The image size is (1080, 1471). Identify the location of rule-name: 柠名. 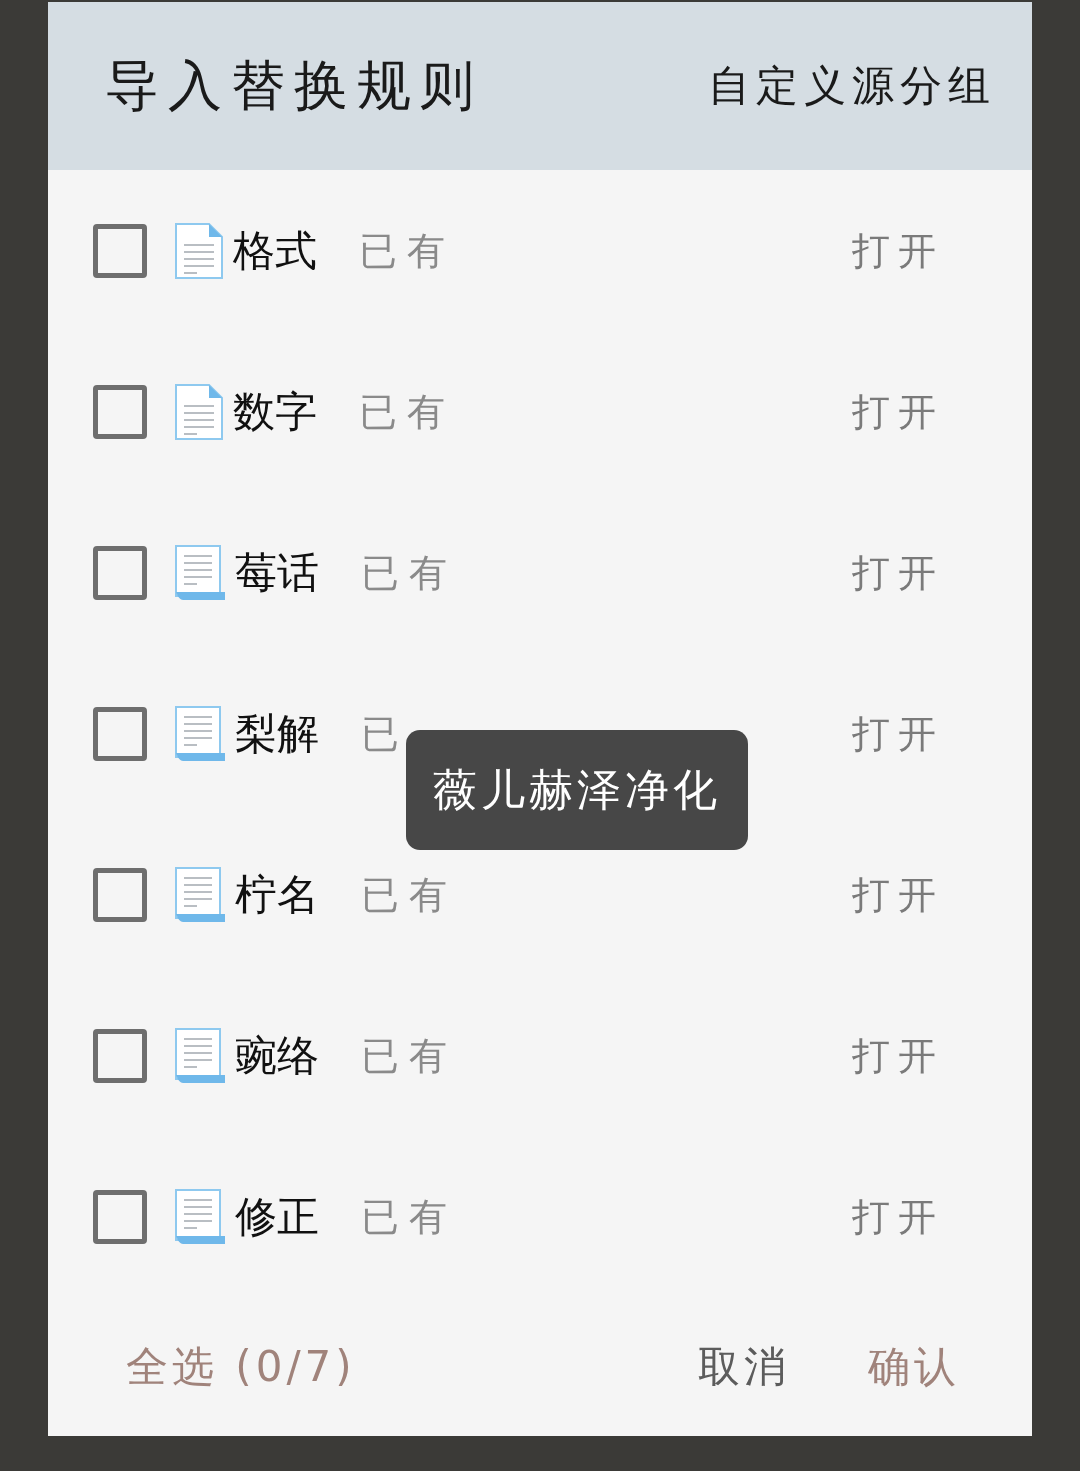
(277, 894).